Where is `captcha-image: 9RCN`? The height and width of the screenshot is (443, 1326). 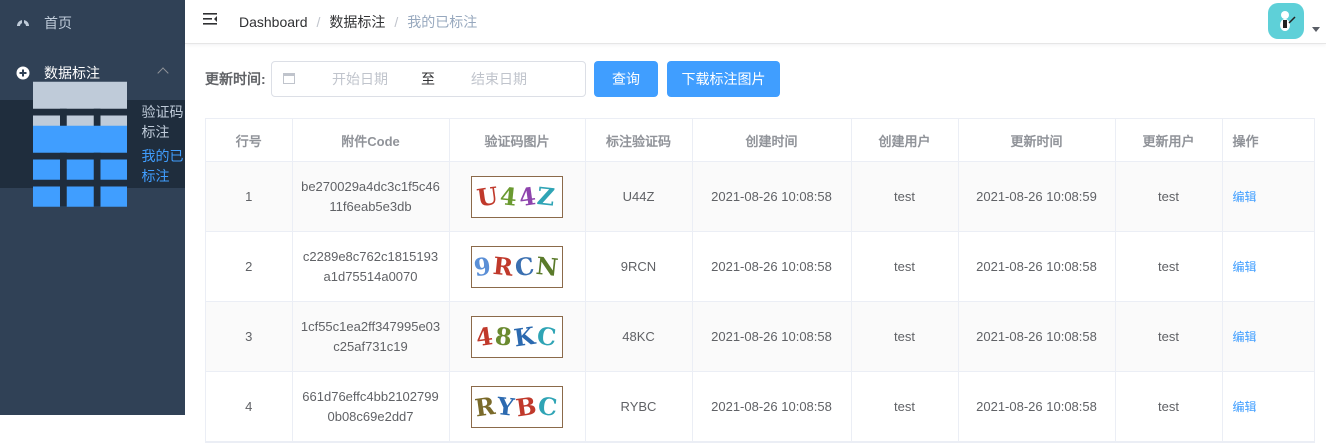 captcha-image: 9RCN is located at coordinates (517, 266).